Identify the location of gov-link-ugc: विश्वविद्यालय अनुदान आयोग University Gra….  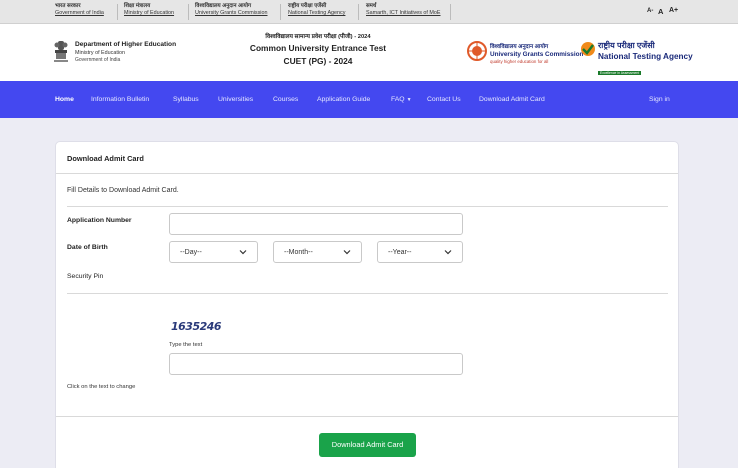
(231, 10).